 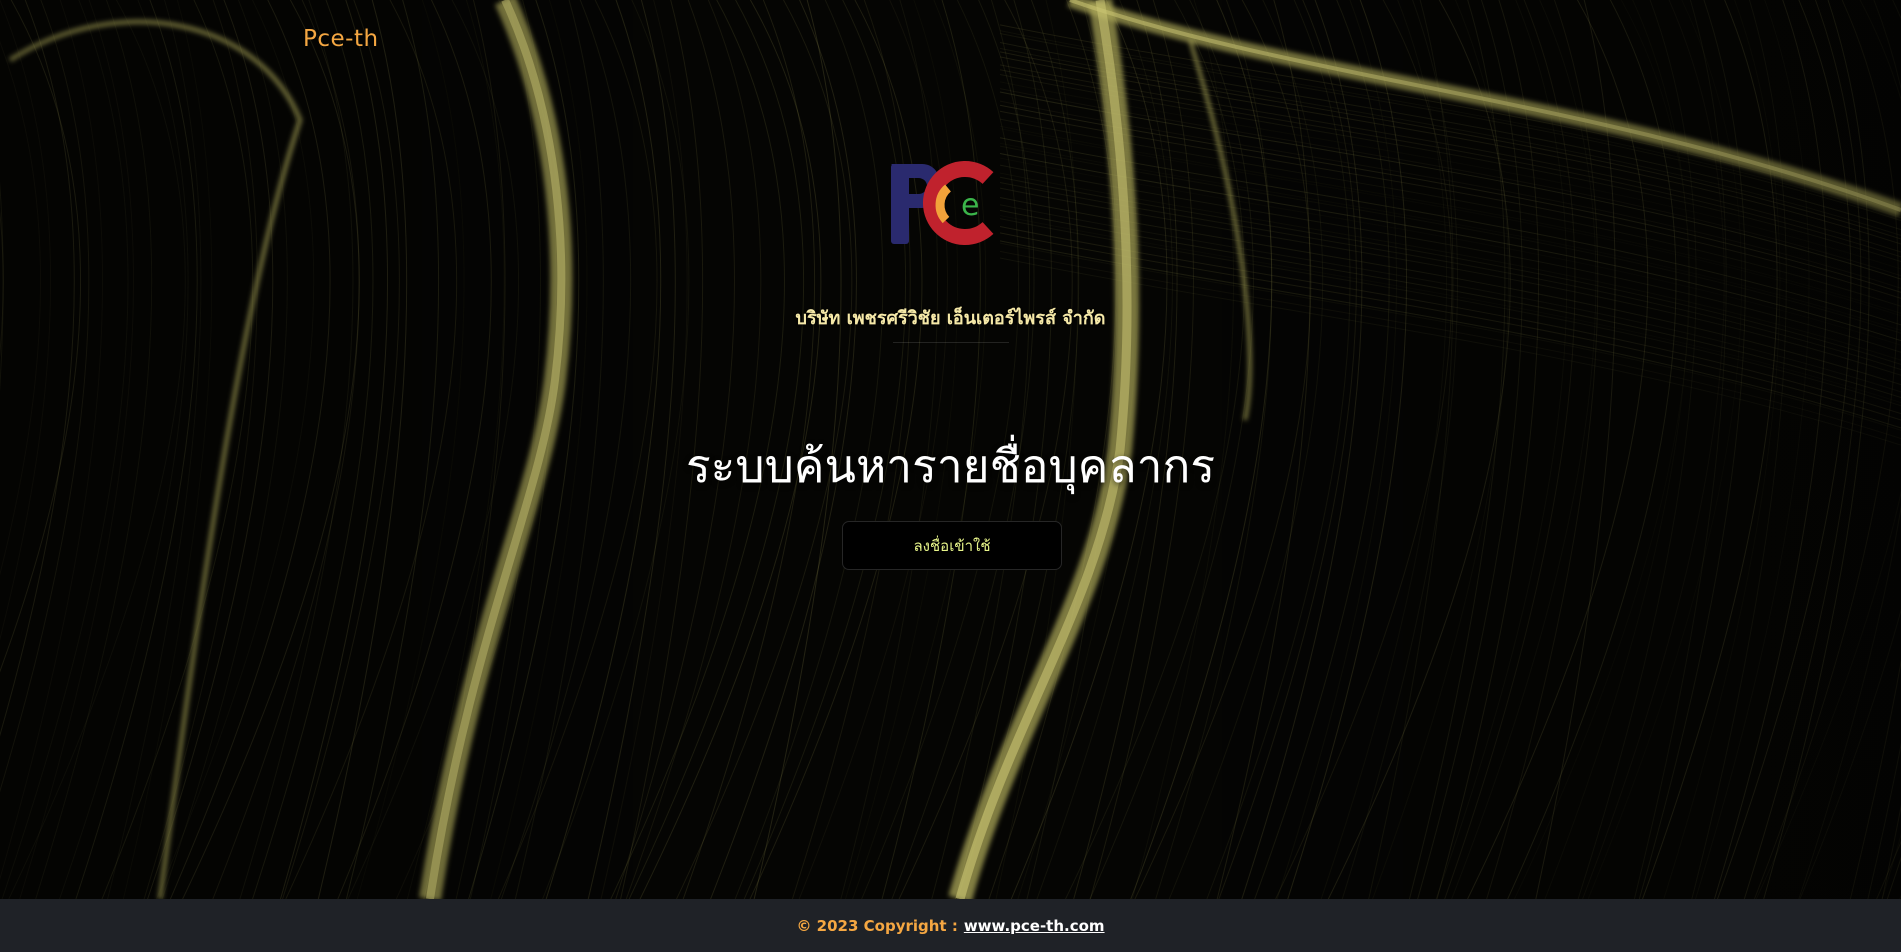 What do you see at coordinates (341, 39) in the screenshot?
I see `brand-link: Pce-th` at bounding box center [341, 39].